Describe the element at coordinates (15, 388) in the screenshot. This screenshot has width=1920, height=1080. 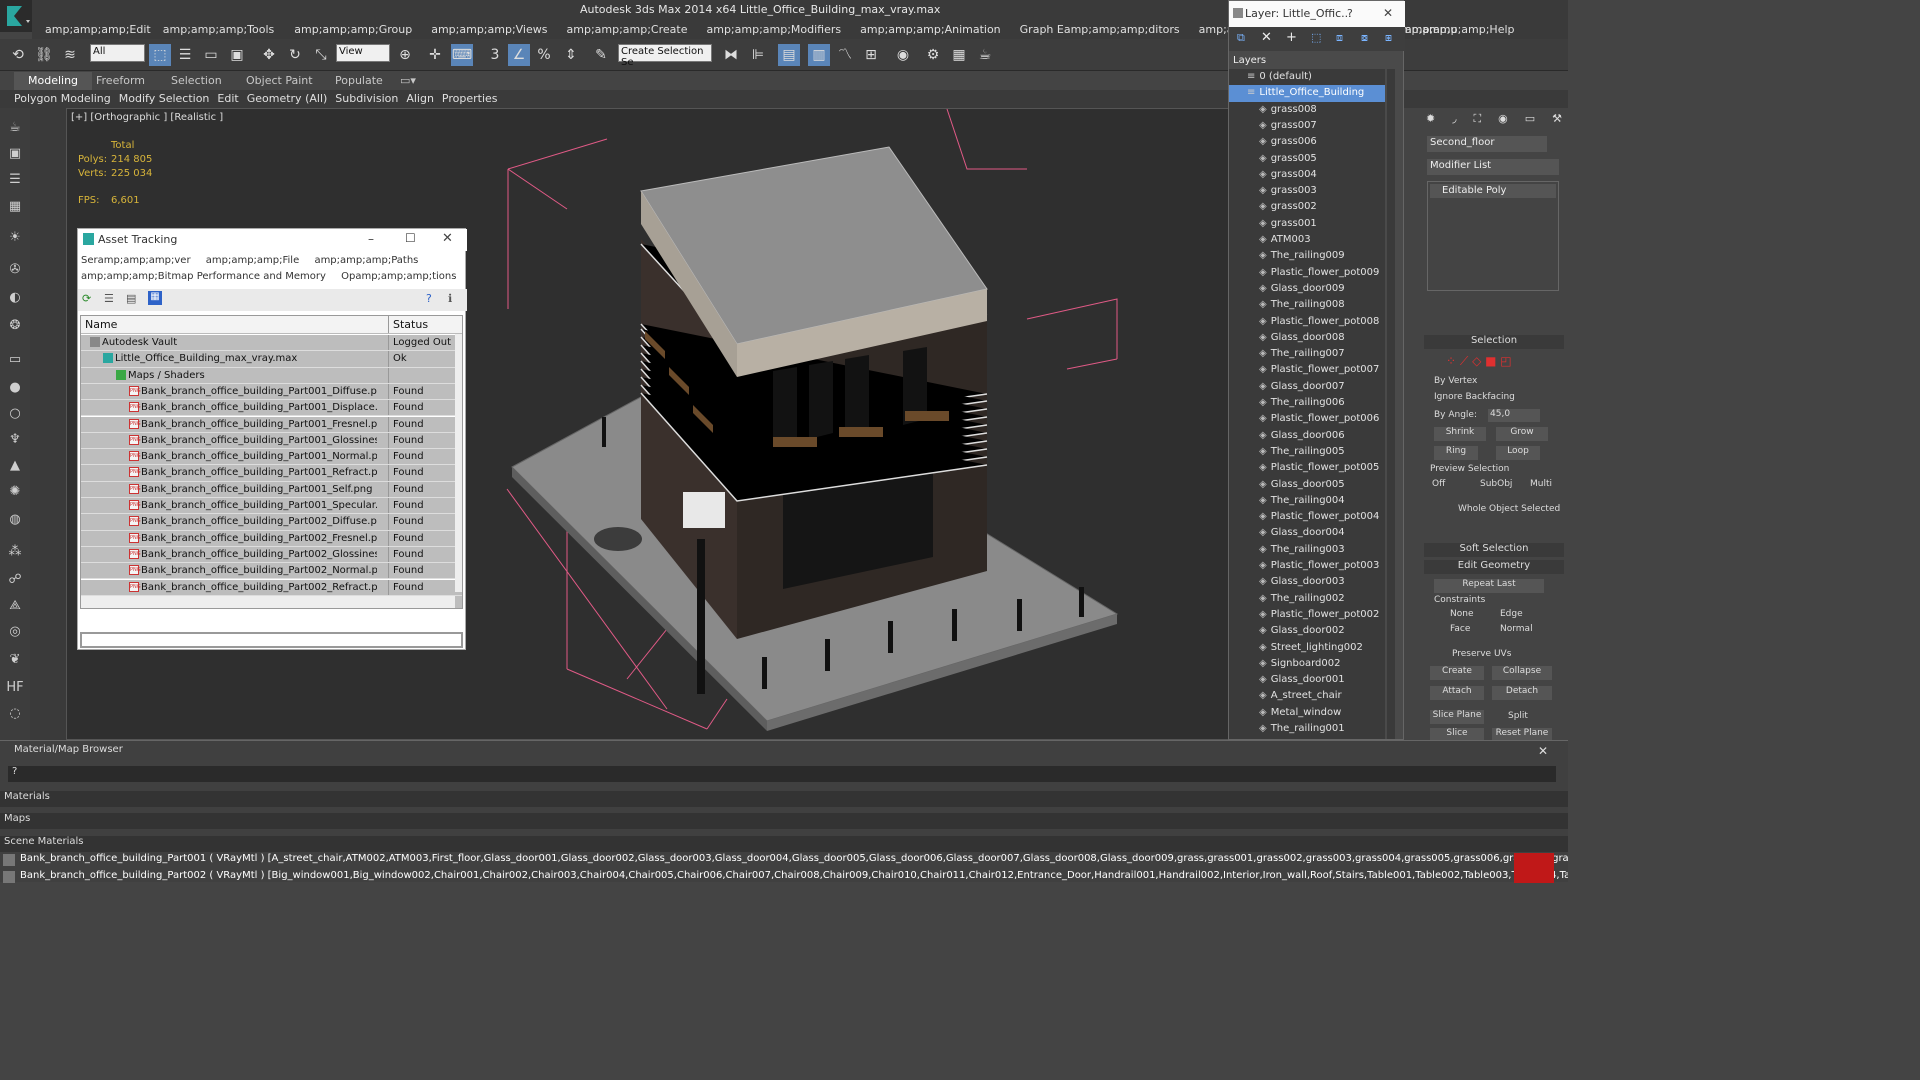
I see `sphere-icon: ●` at that location.